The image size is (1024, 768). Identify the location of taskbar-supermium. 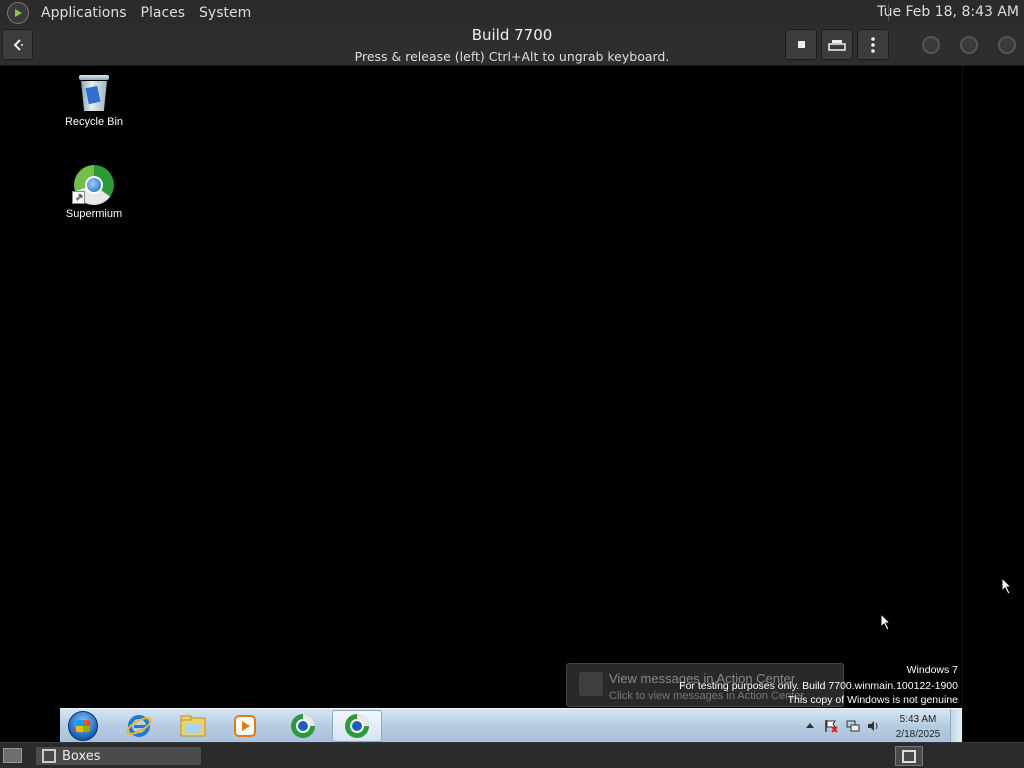
(303, 726).